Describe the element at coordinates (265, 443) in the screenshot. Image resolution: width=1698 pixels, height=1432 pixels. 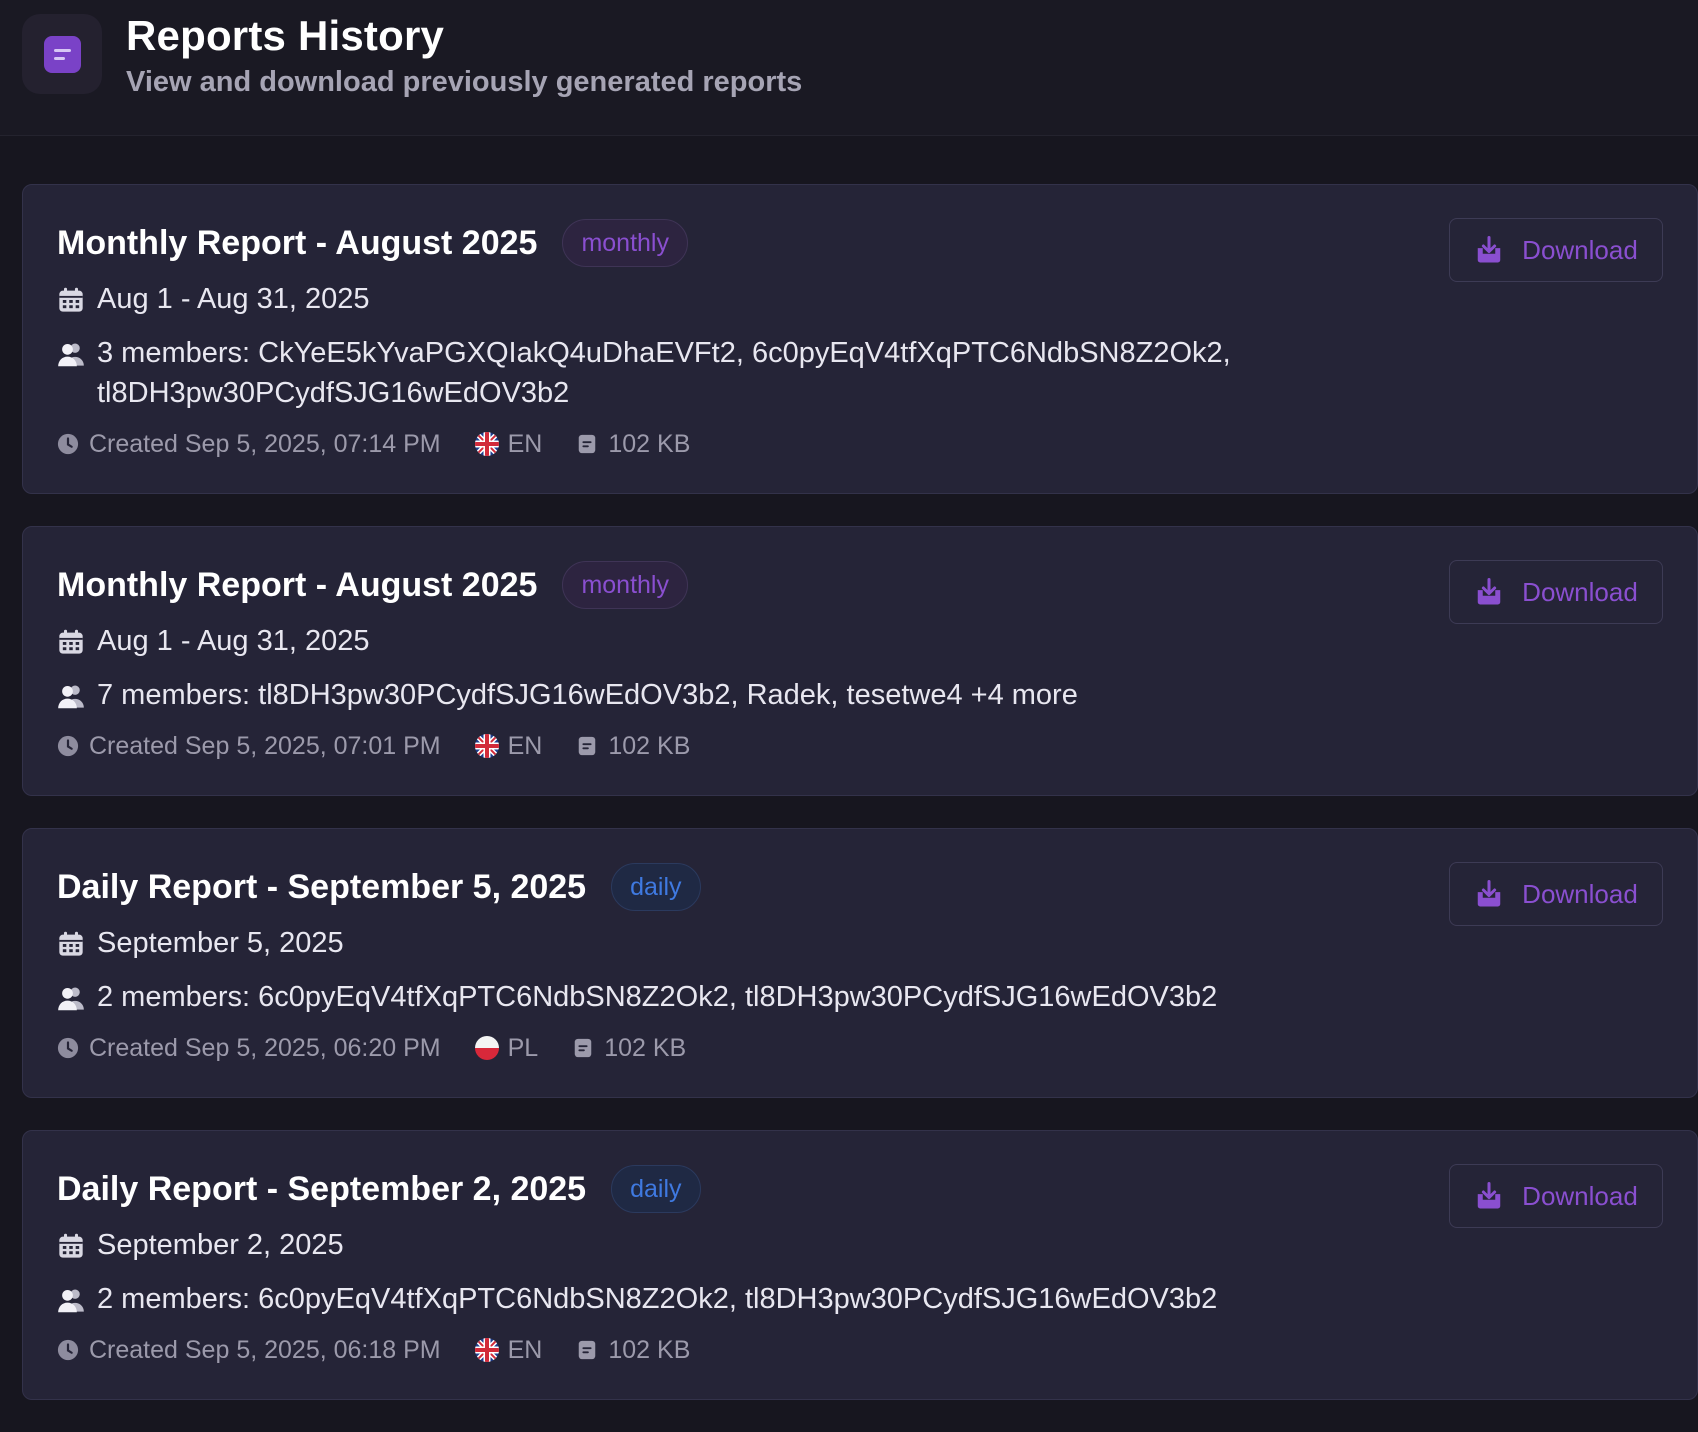
I see `created-timestamp: Created Sep 5, 2025, 07:14 PM` at that location.